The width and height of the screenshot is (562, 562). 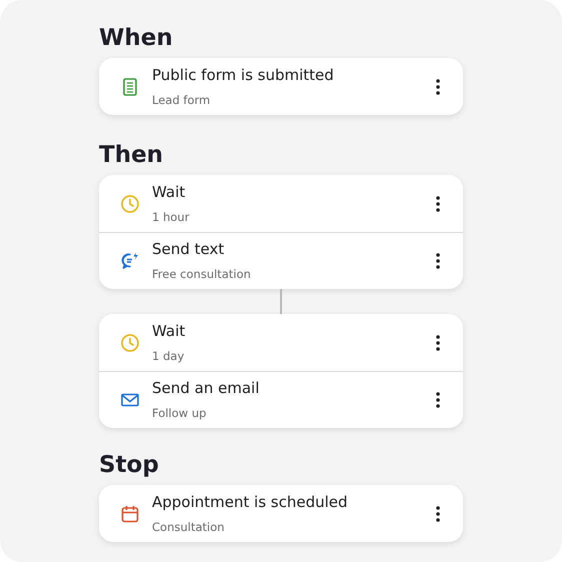 What do you see at coordinates (130, 514) in the screenshot?
I see `calendar-icon` at bounding box center [130, 514].